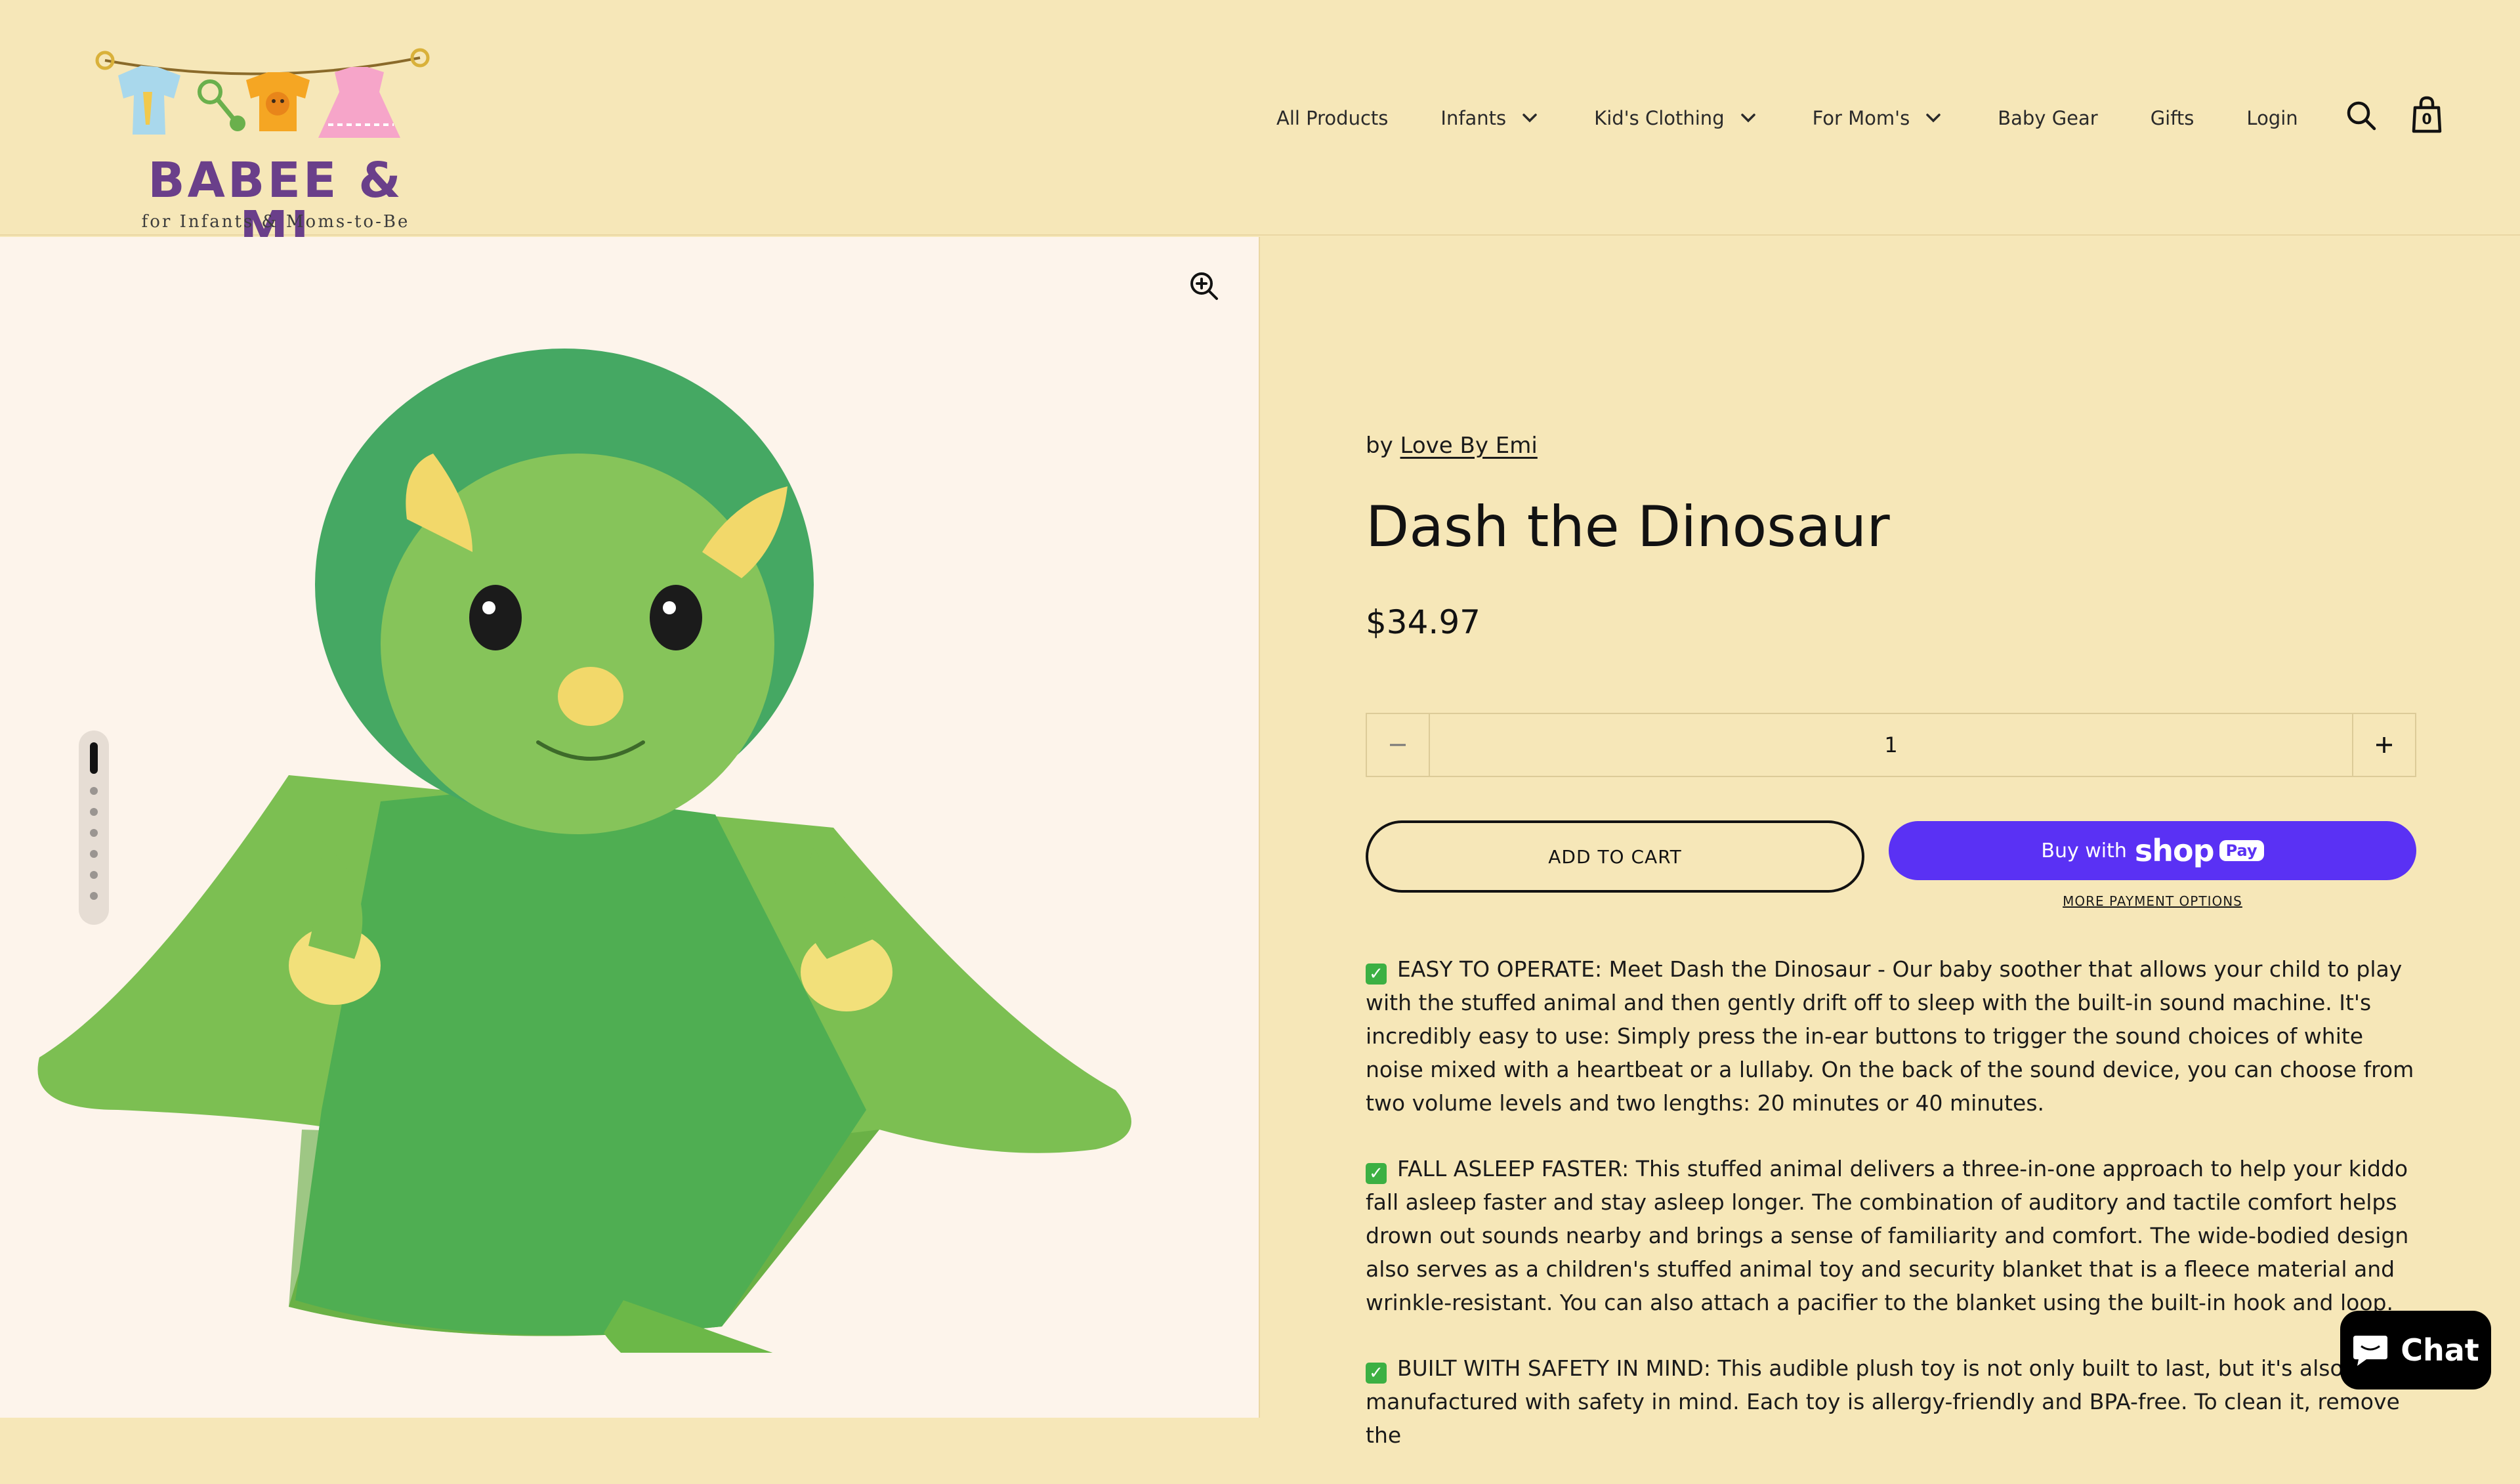 This screenshot has height=1484, width=2520. Describe the element at coordinates (94, 828) in the screenshot. I see `image-pagination` at that location.